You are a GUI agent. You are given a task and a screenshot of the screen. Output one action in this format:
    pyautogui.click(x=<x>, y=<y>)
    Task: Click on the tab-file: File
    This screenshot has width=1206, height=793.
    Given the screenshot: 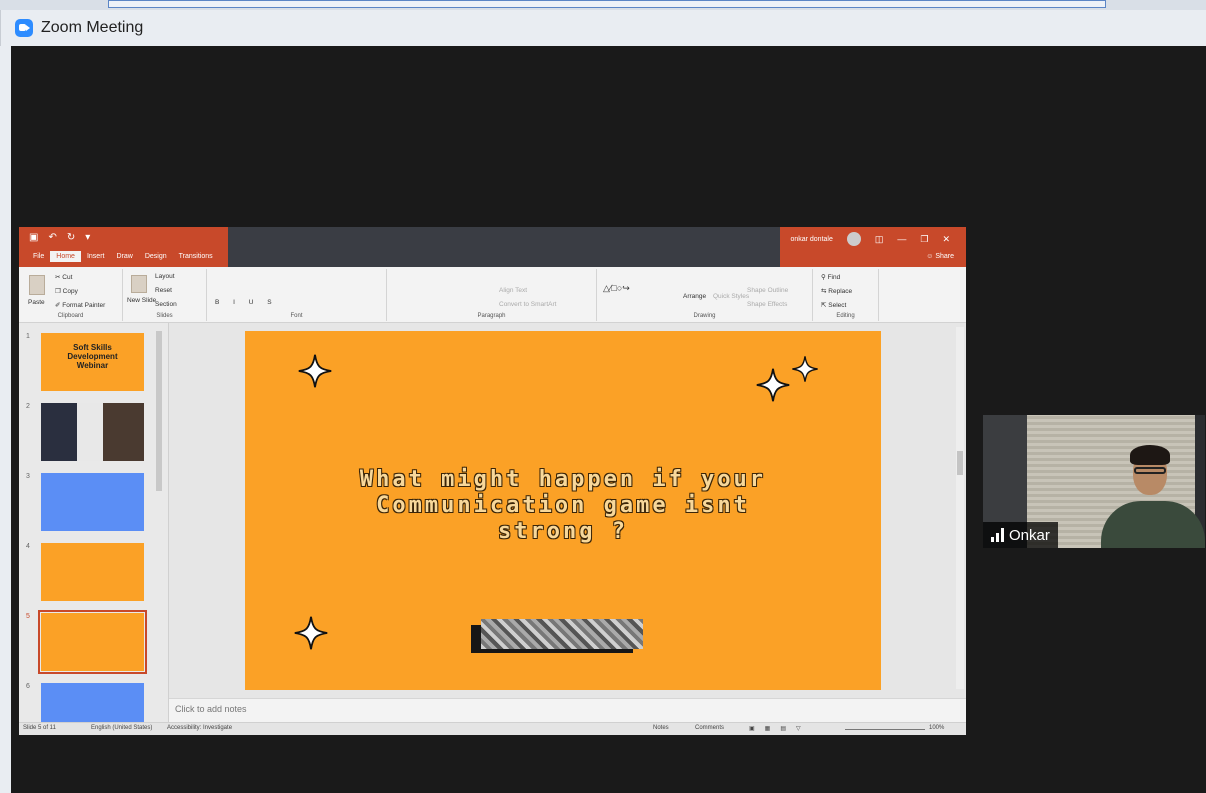 What is the action you would take?
    pyautogui.click(x=38, y=256)
    